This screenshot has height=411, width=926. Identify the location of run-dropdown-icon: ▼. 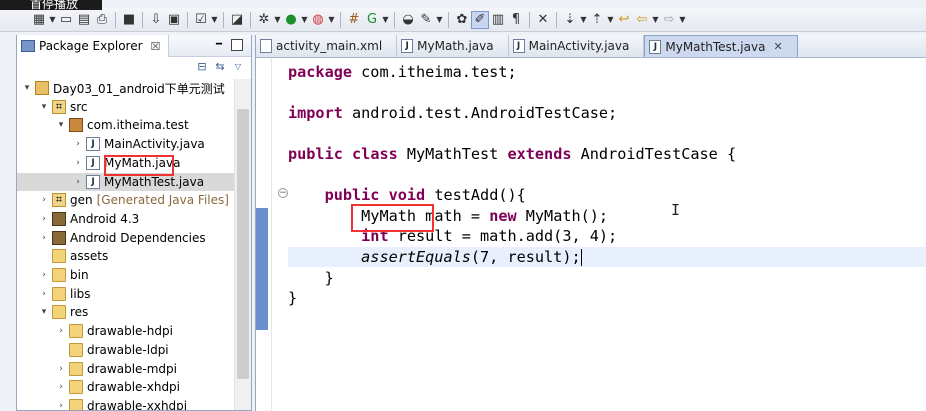
(304, 20).